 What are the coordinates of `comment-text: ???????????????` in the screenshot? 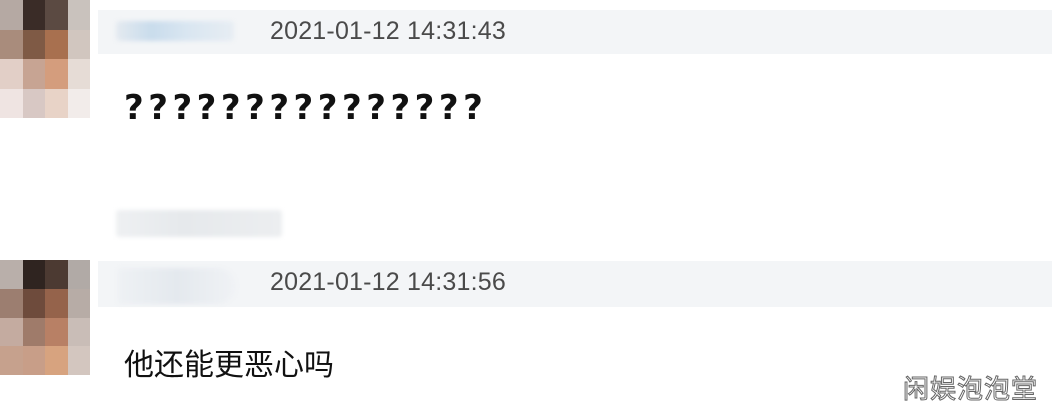 It's located at (306, 108).